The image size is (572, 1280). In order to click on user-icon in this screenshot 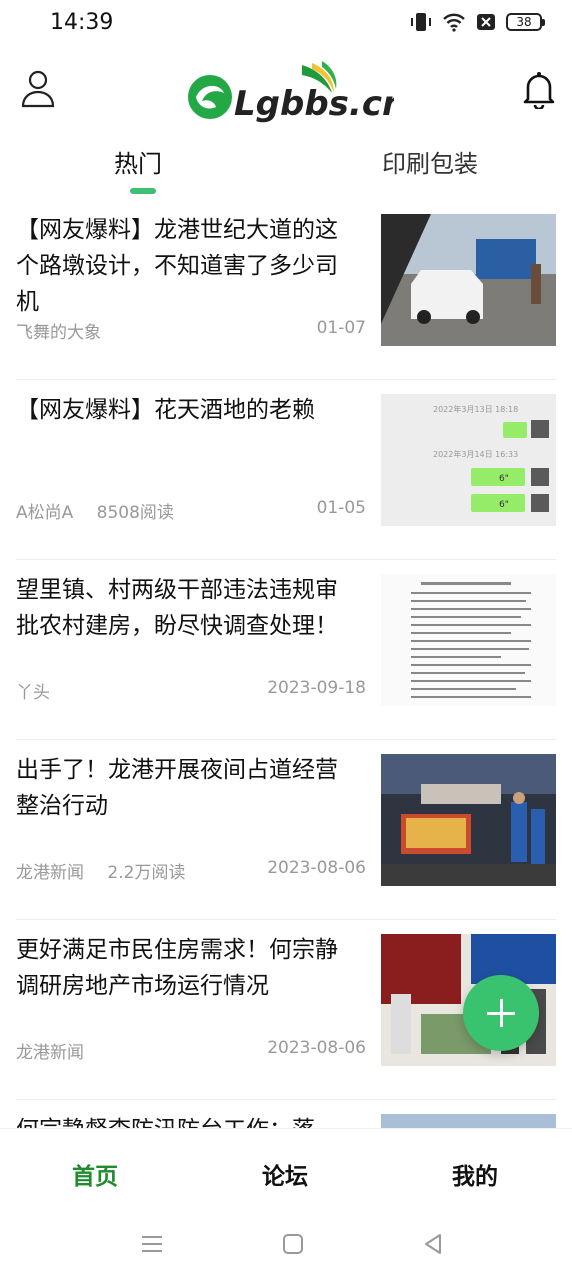, I will do `click(38, 89)`.